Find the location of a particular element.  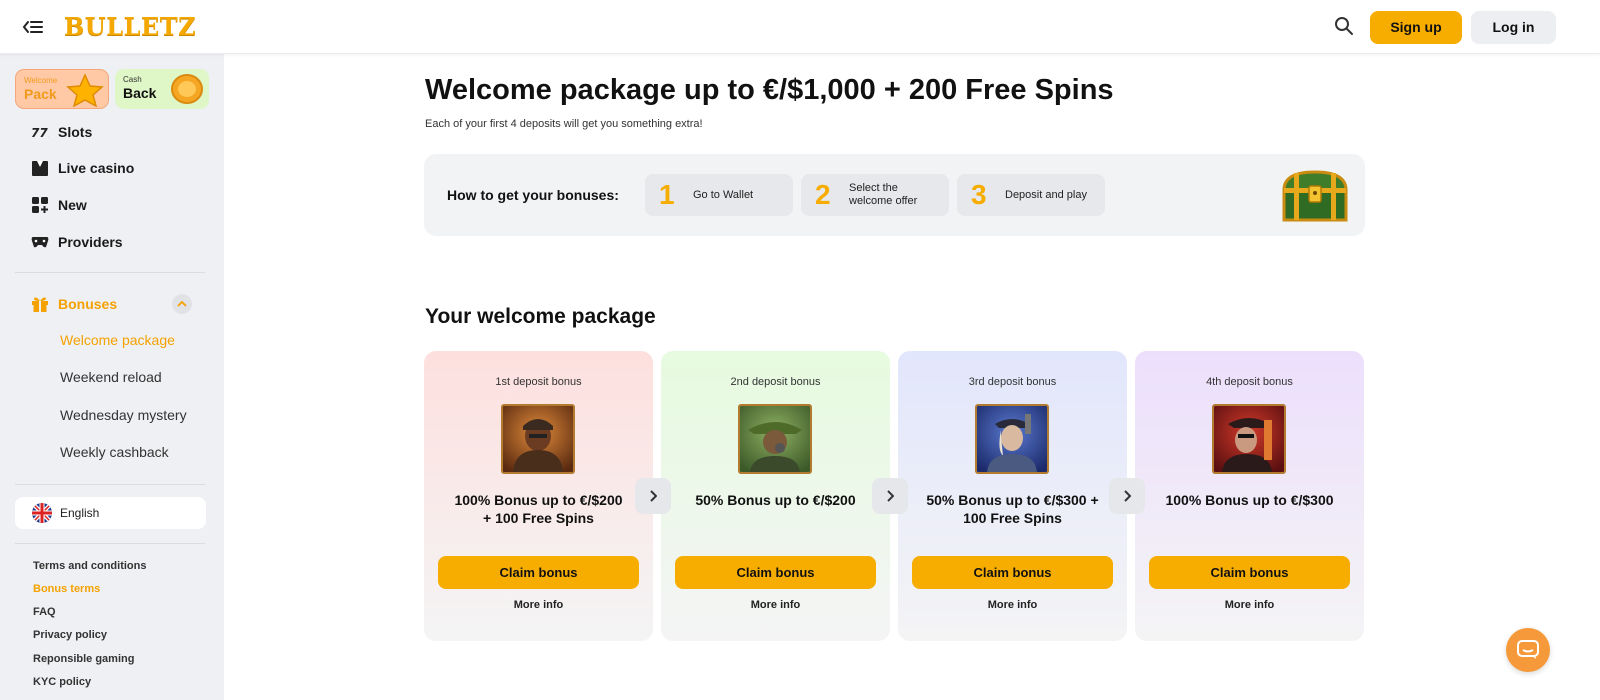

offer-line: 50% Bonus up to €/$300 + is located at coordinates (1012, 500).